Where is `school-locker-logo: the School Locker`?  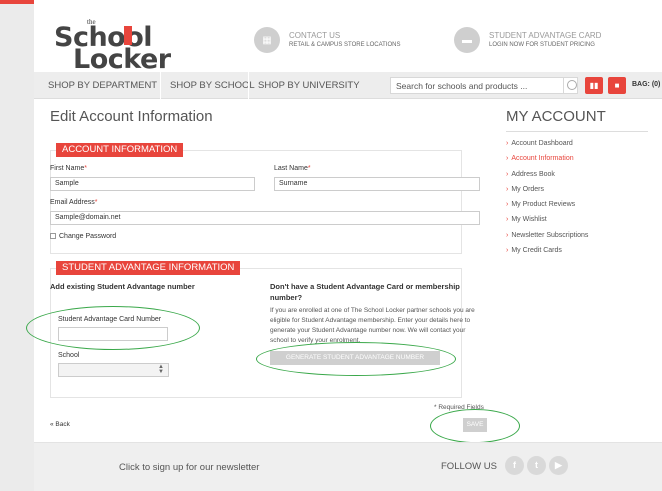 school-locker-logo: the School Locker is located at coordinates (114, 44).